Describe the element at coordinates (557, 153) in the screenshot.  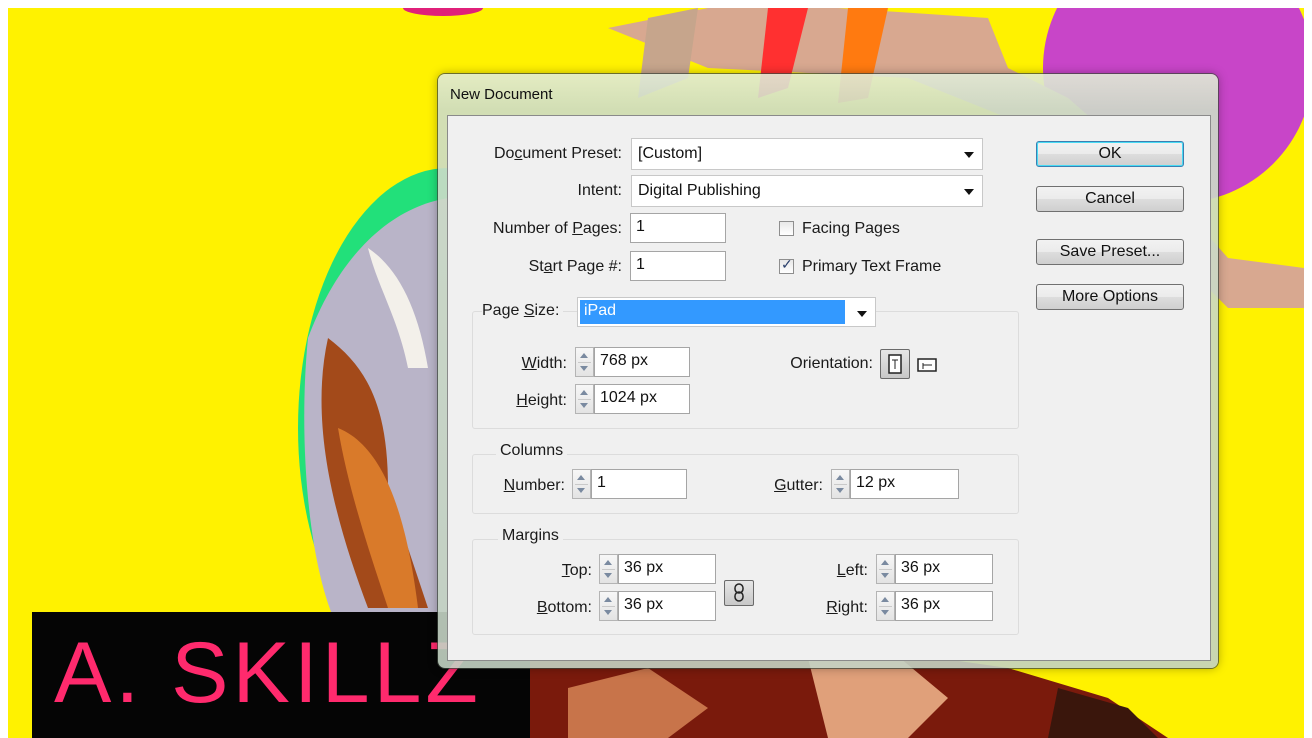
I see `document-preset-label: Document Preset:` at that location.